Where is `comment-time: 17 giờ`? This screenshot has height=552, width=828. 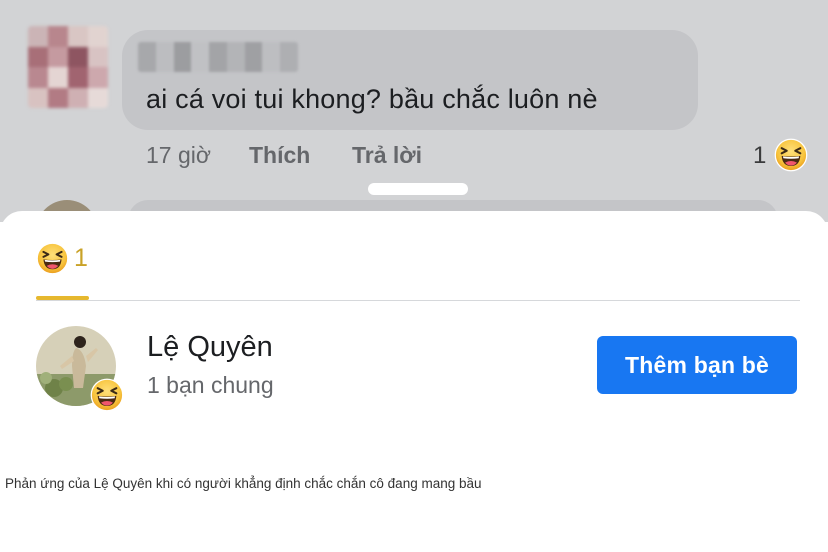 comment-time: 17 giờ is located at coordinates (178, 155).